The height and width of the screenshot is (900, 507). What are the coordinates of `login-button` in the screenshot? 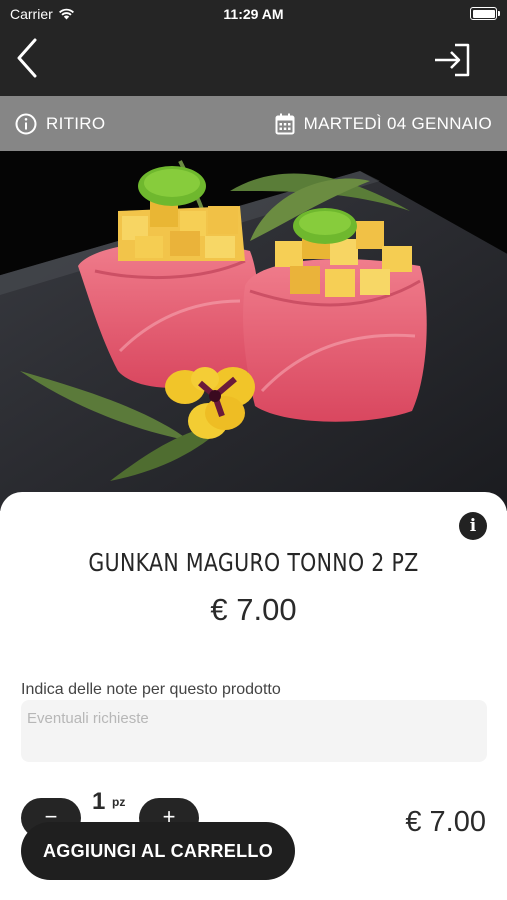 It's located at (453, 60).